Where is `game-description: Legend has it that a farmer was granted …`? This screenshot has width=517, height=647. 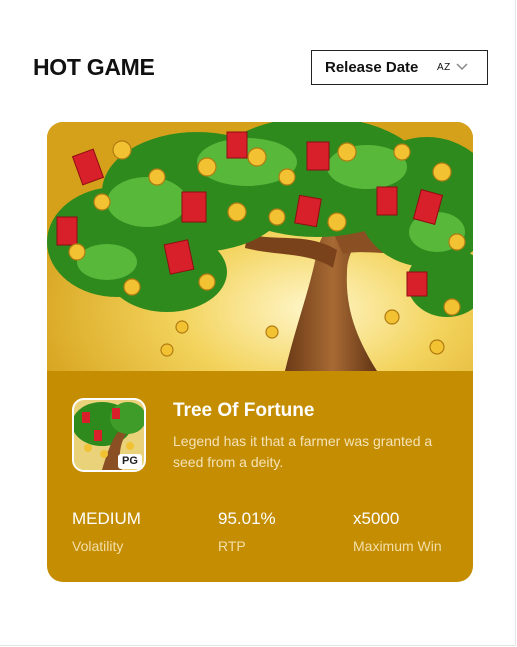 game-description: Legend has it that a farmer was granted … is located at coordinates (303, 451).